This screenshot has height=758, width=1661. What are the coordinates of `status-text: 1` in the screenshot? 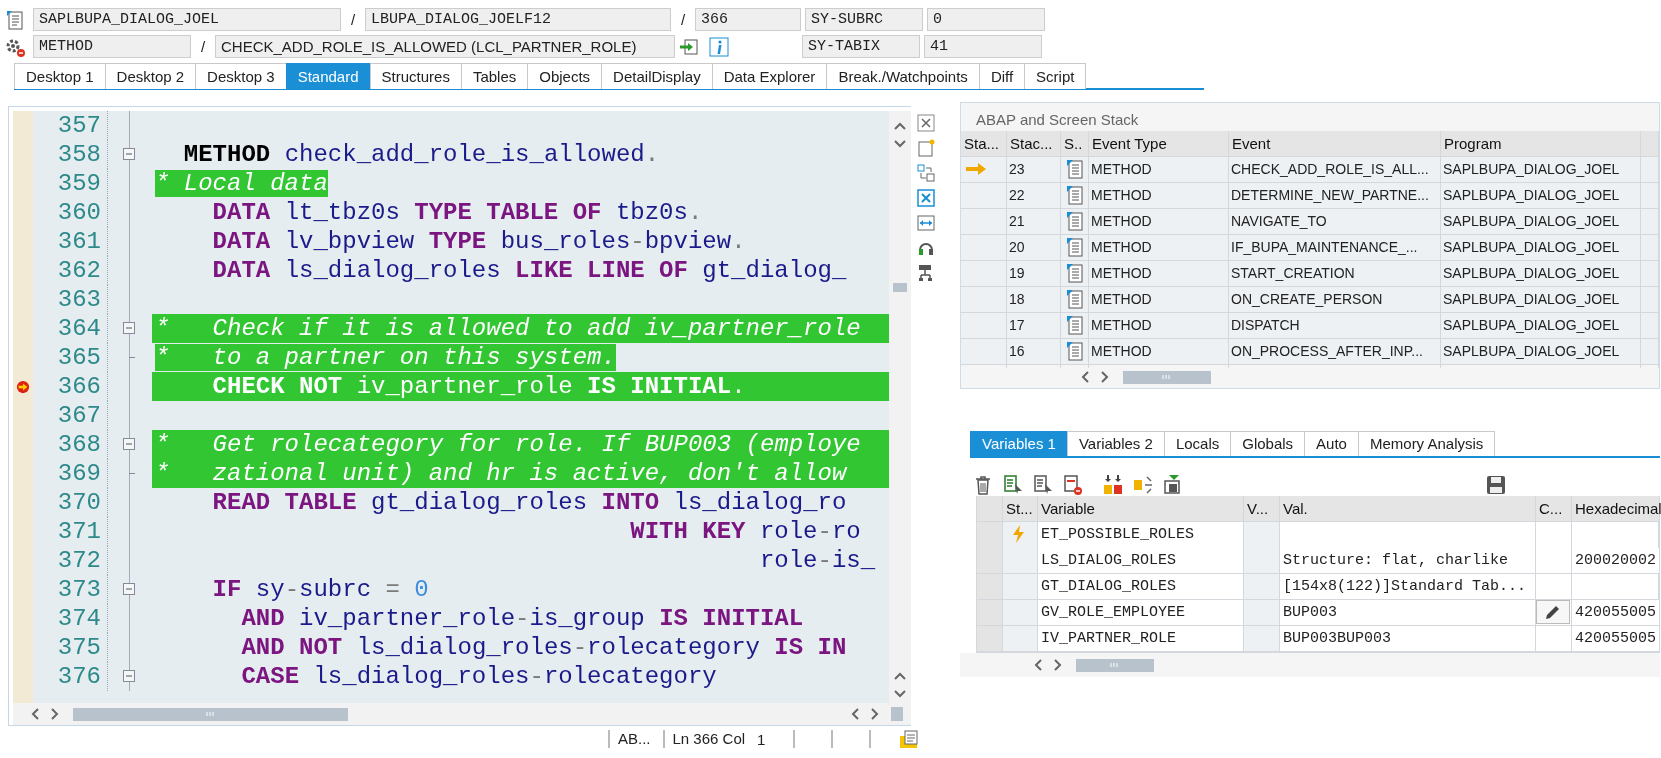 It's located at (761, 739).